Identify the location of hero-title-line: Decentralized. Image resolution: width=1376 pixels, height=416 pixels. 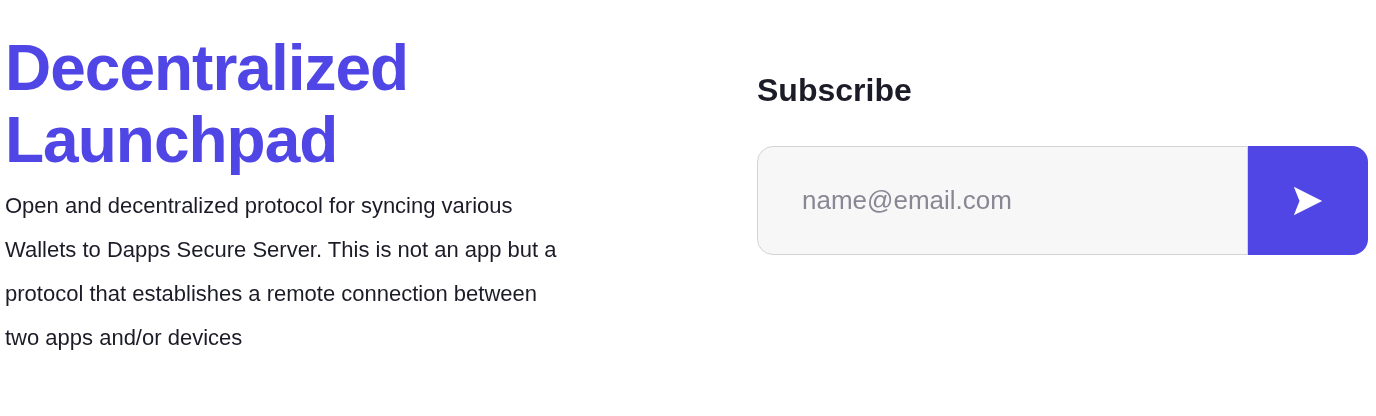
(207, 68).